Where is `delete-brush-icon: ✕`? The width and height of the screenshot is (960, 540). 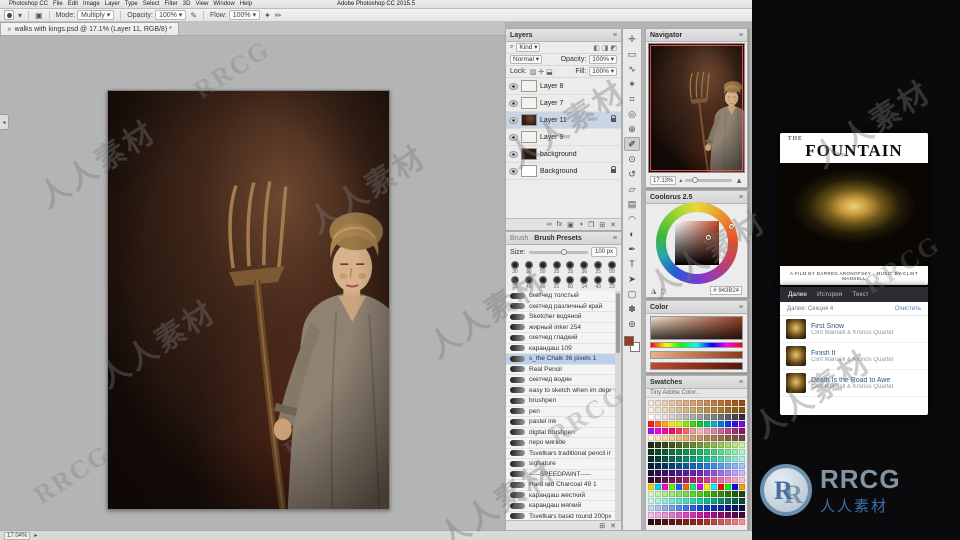 delete-brush-icon: ✕ is located at coordinates (613, 526).